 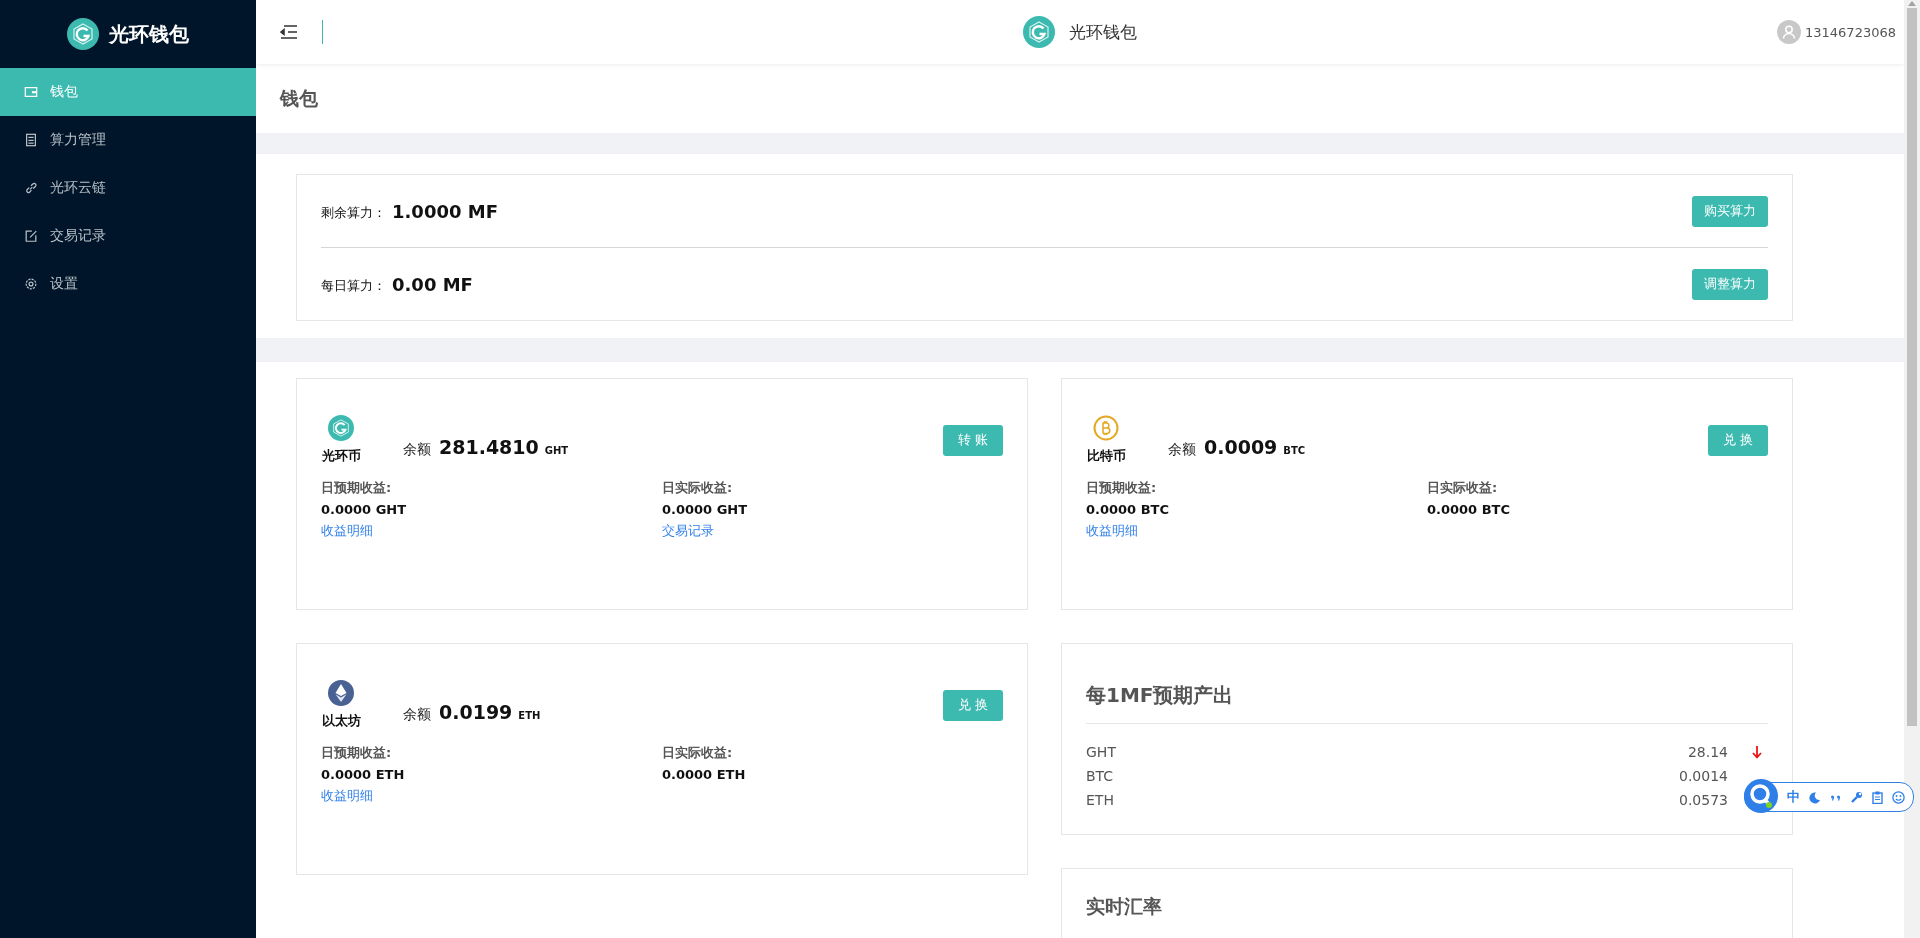 What do you see at coordinates (31, 236) in the screenshot?
I see `edit-icon` at bounding box center [31, 236].